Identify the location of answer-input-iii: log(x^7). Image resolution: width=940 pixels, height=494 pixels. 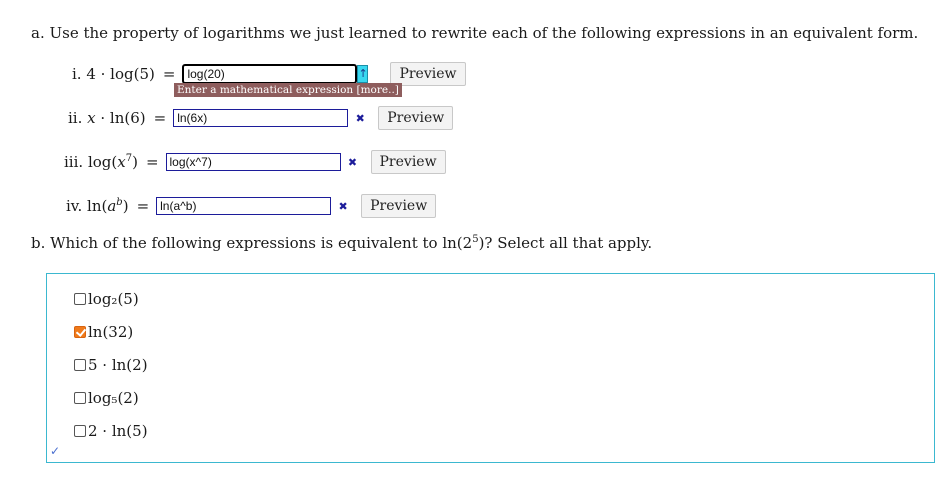
(253, 162).